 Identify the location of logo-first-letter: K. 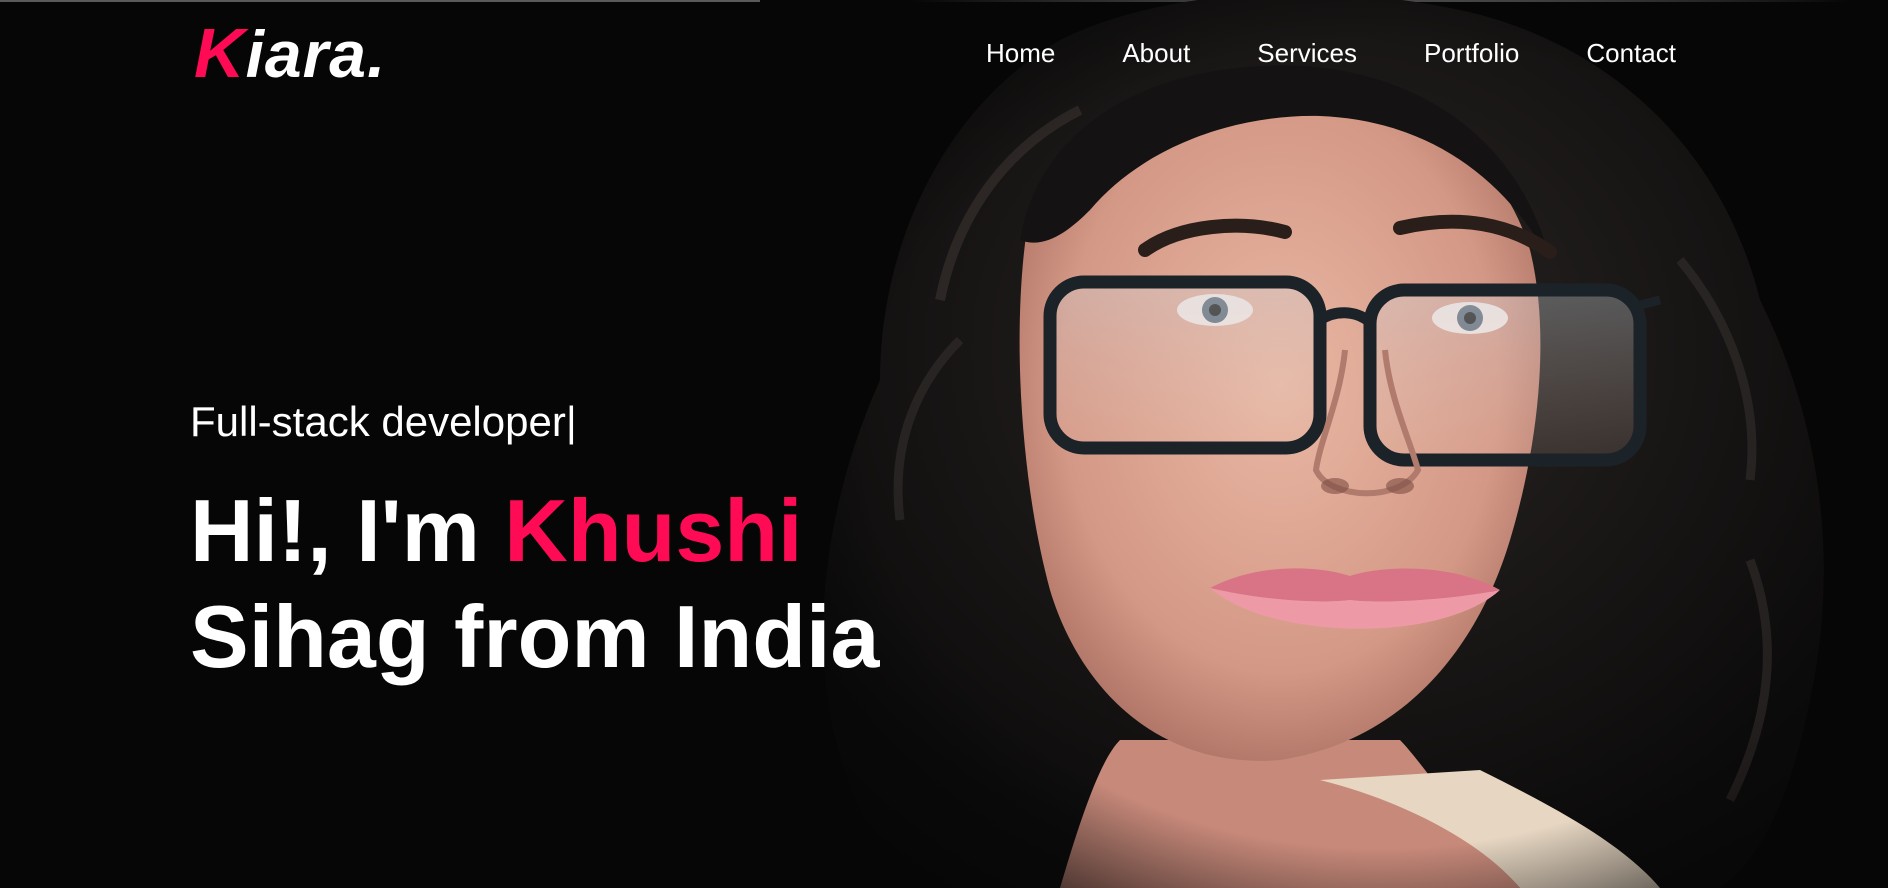
(220, 53).